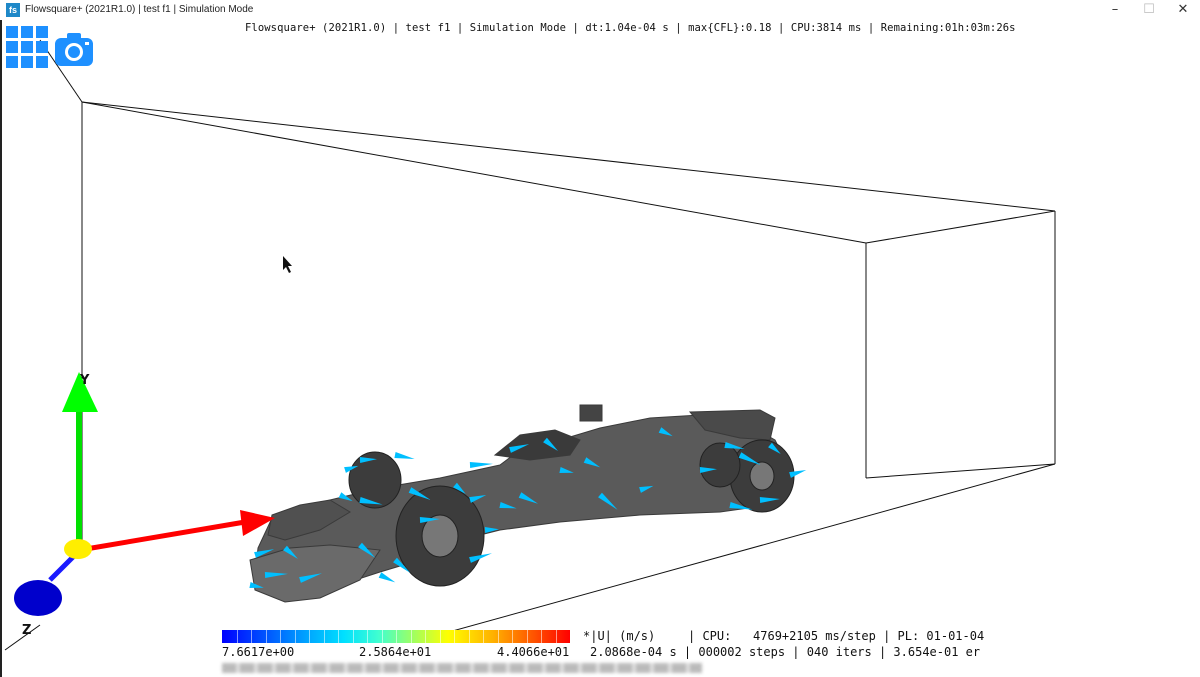 The height and width of the screenshot is (677, 1200). What do you see at coordinates (520, 503) in the screenshot?
I see `f1-car-model` at bounding box center [520, 503].